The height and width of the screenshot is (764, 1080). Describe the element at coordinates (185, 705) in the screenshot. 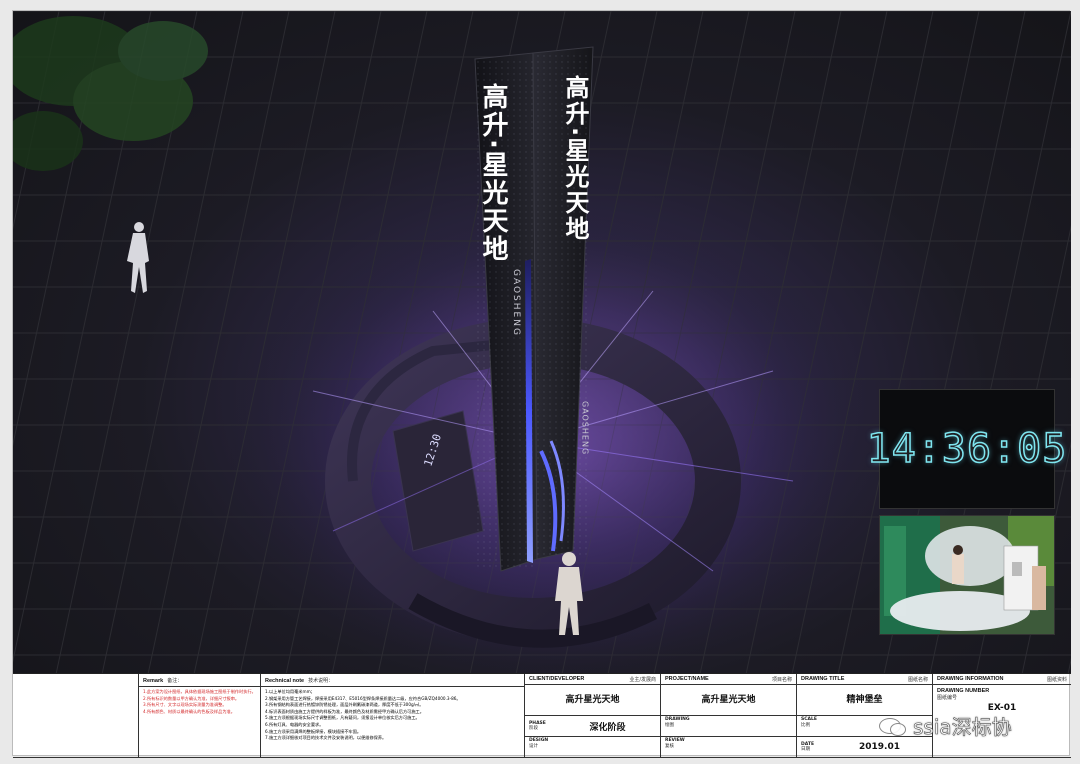

I see `remark-line: 3.所有尺寸、文字以现场实际测量为准调整。` at that location.